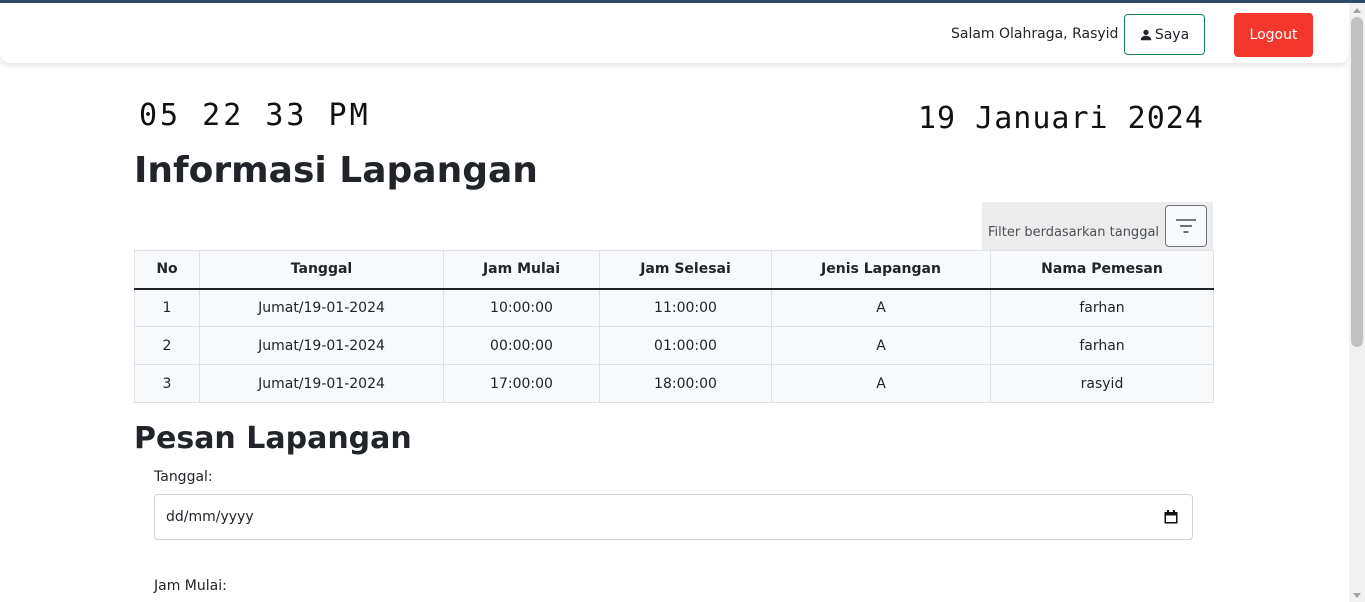 The image size is (1365, 602). I want to click on start-time-label: Jam Mulai:, so click(190, 586).